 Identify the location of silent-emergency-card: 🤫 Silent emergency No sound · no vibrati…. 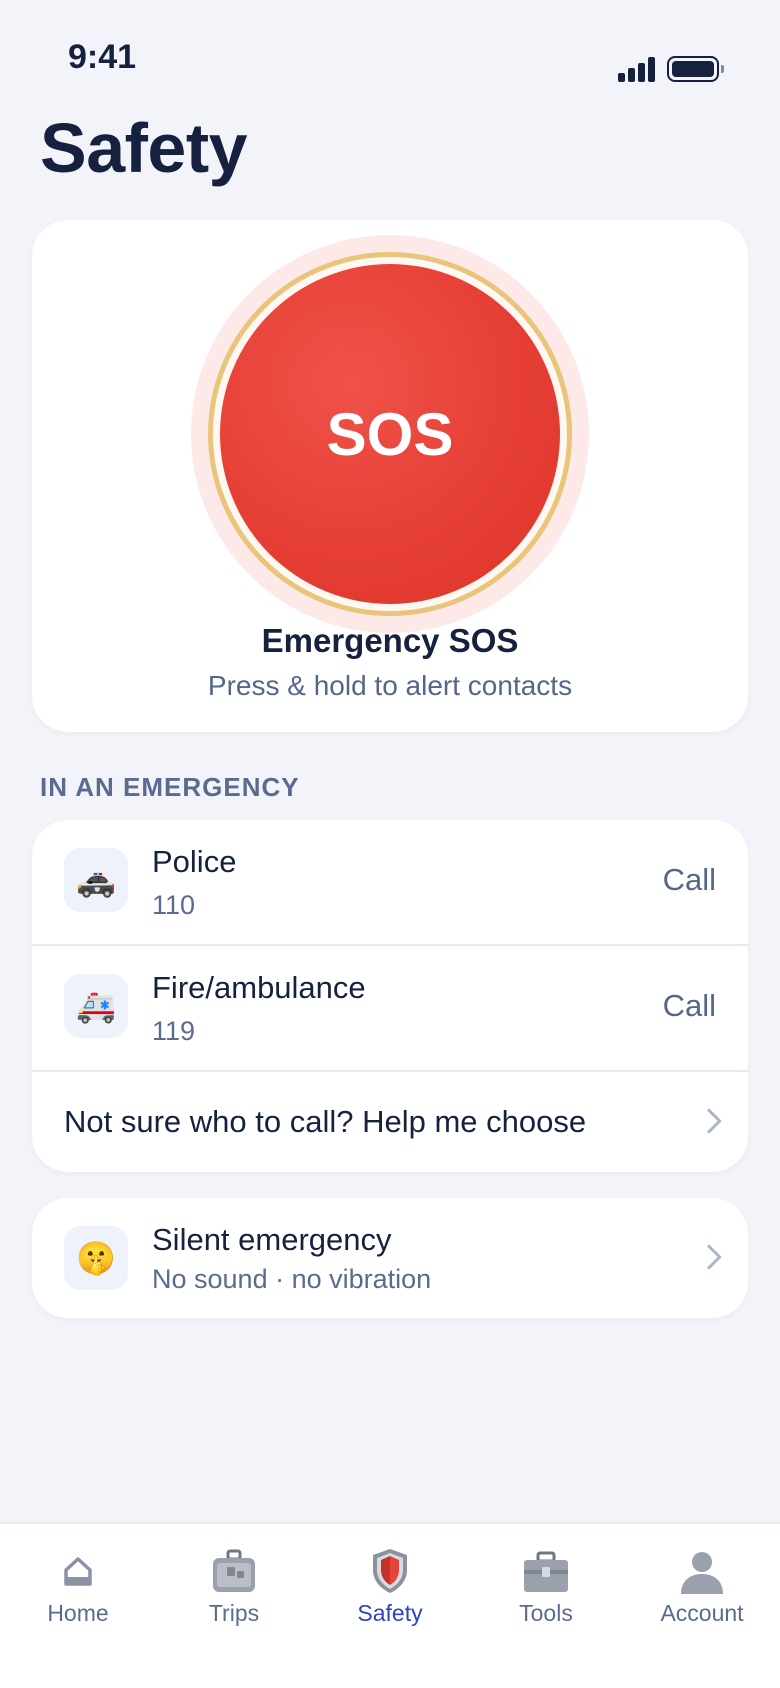
(390, 1258).